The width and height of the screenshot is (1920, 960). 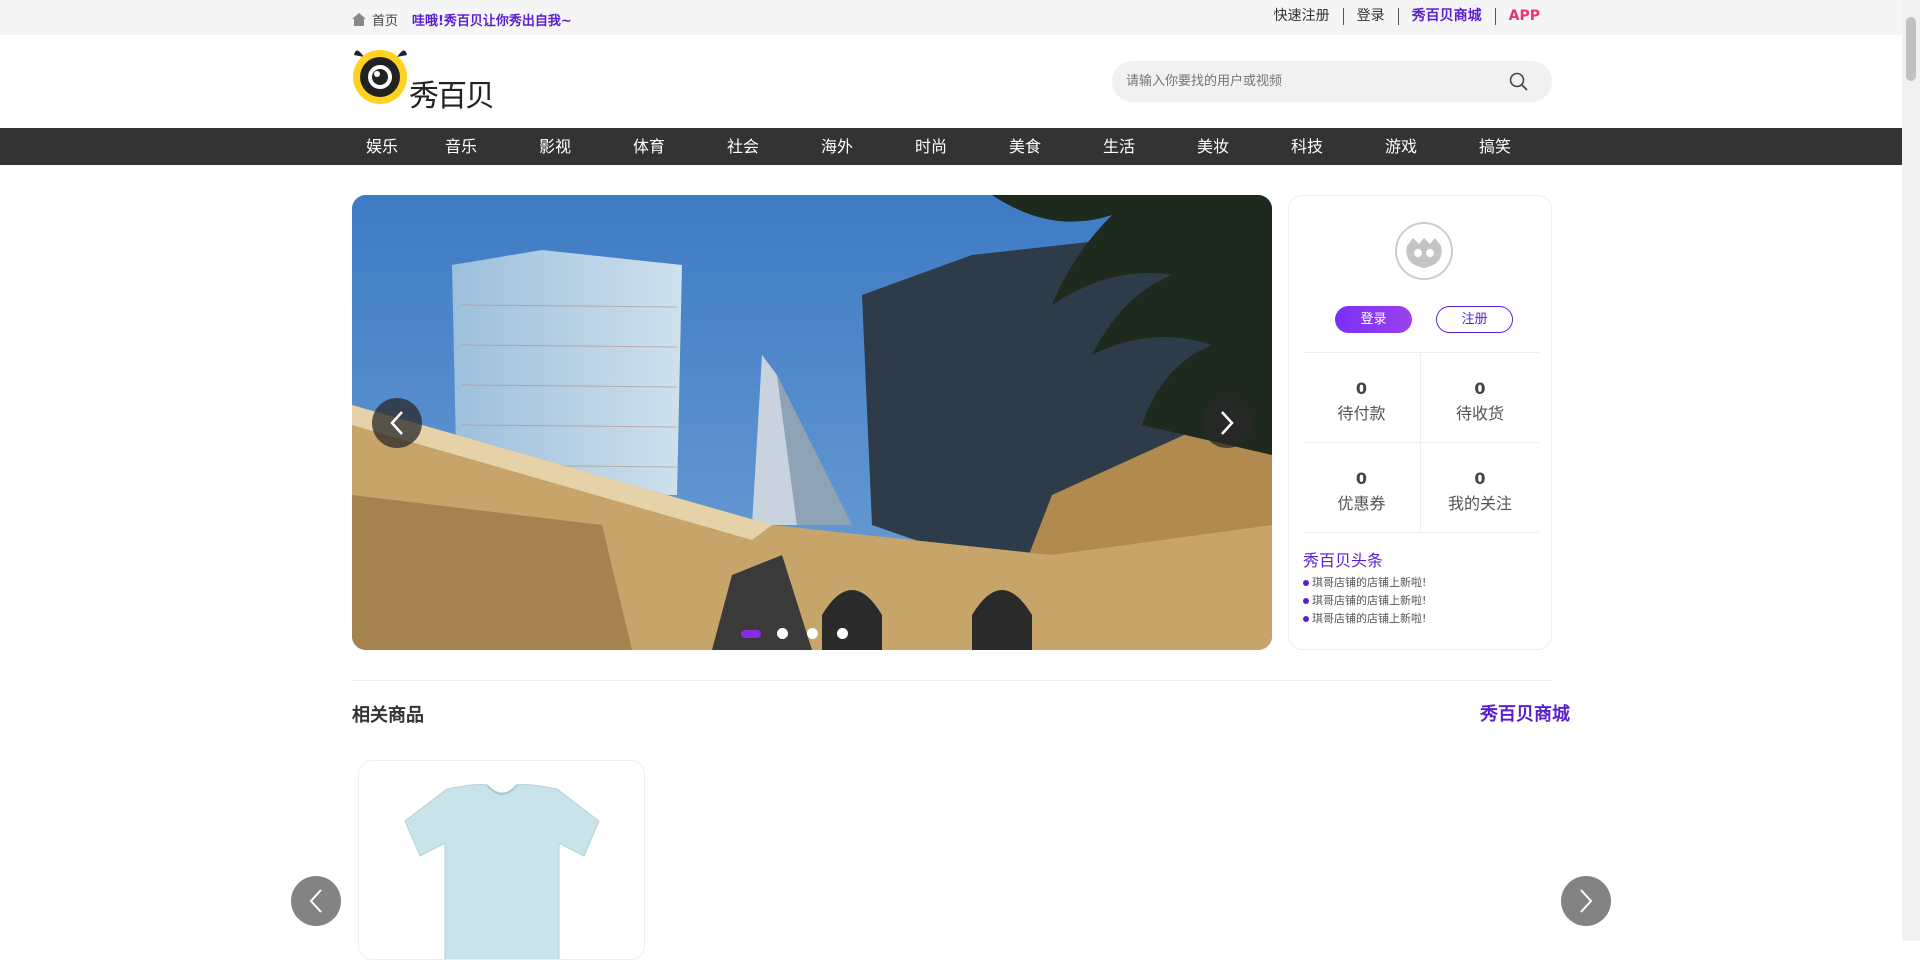 I want to click on nav-item-funny: 搞笑, so click(x=1495, y=146).